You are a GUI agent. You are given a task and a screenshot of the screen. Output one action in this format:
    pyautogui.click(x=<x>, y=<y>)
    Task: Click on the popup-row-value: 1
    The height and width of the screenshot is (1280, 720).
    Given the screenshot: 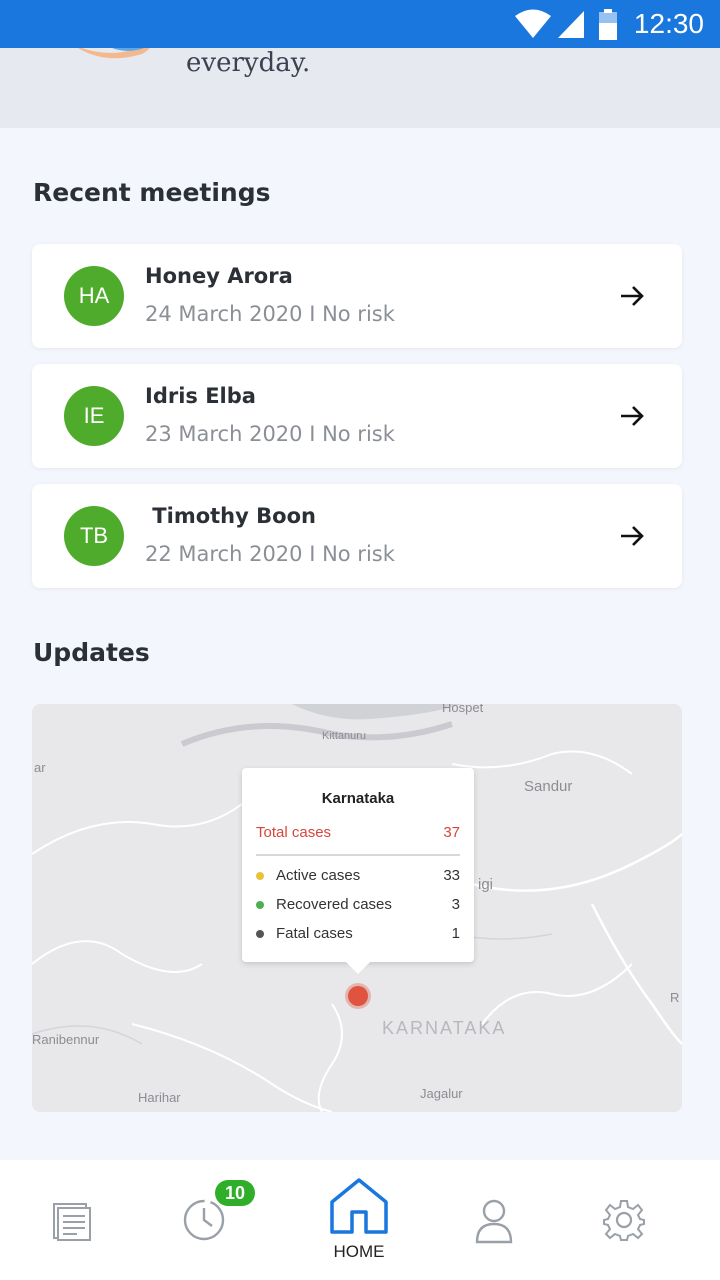 What is the action you would take?
    pyautogui.click(x=455, y=933)
    